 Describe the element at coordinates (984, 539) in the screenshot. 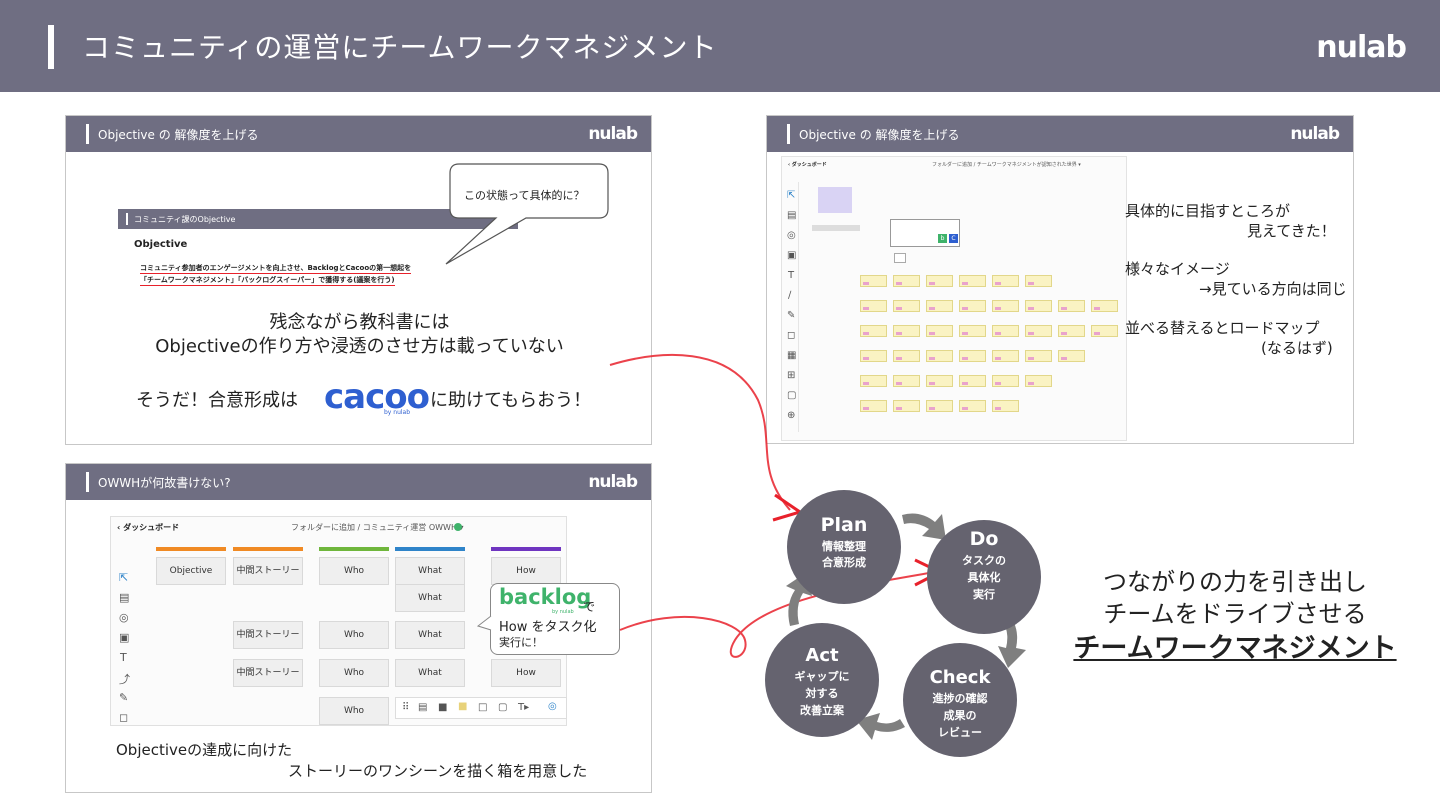

I see `do-title: Do` at that location.